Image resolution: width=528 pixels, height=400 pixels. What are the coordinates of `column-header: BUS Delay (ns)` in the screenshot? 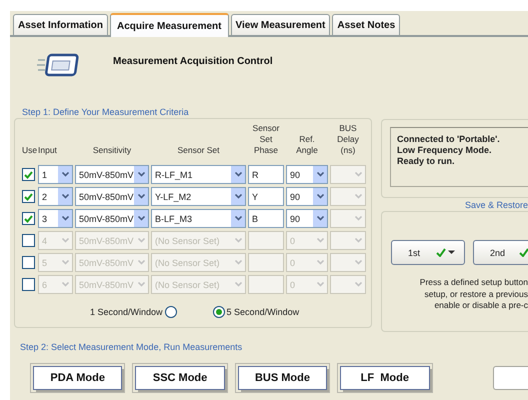 It's located at (348, 140).